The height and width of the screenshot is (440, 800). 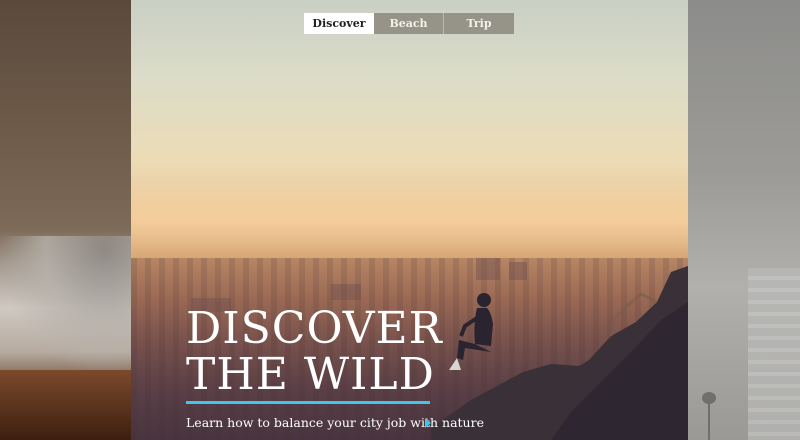 I want to click on tower-building-image, so click(x=774, y=354).